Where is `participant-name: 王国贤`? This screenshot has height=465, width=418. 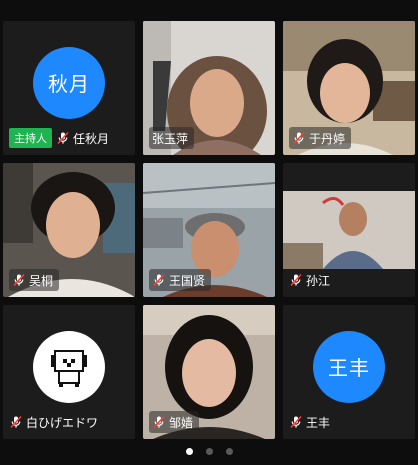 participant-name: 王国贤 is located at coordinates (187, 280).